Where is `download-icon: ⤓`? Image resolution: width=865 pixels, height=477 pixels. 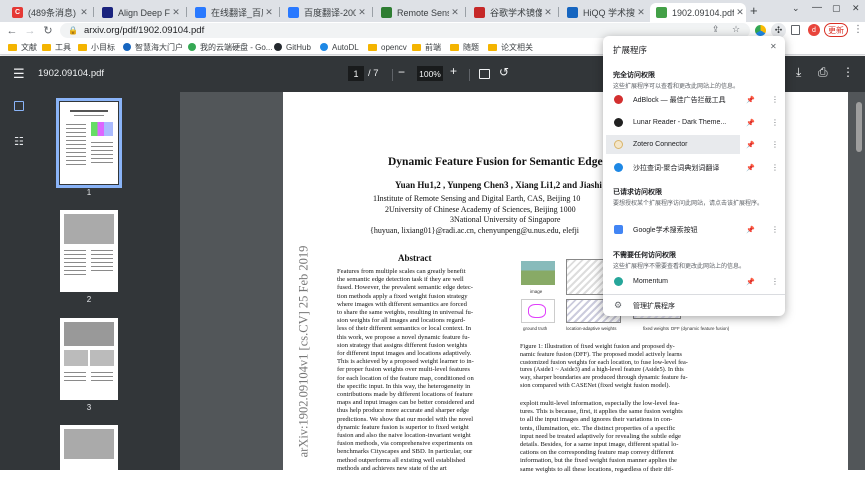 download-icon: ⤓ is located at coordinates (798, 72).